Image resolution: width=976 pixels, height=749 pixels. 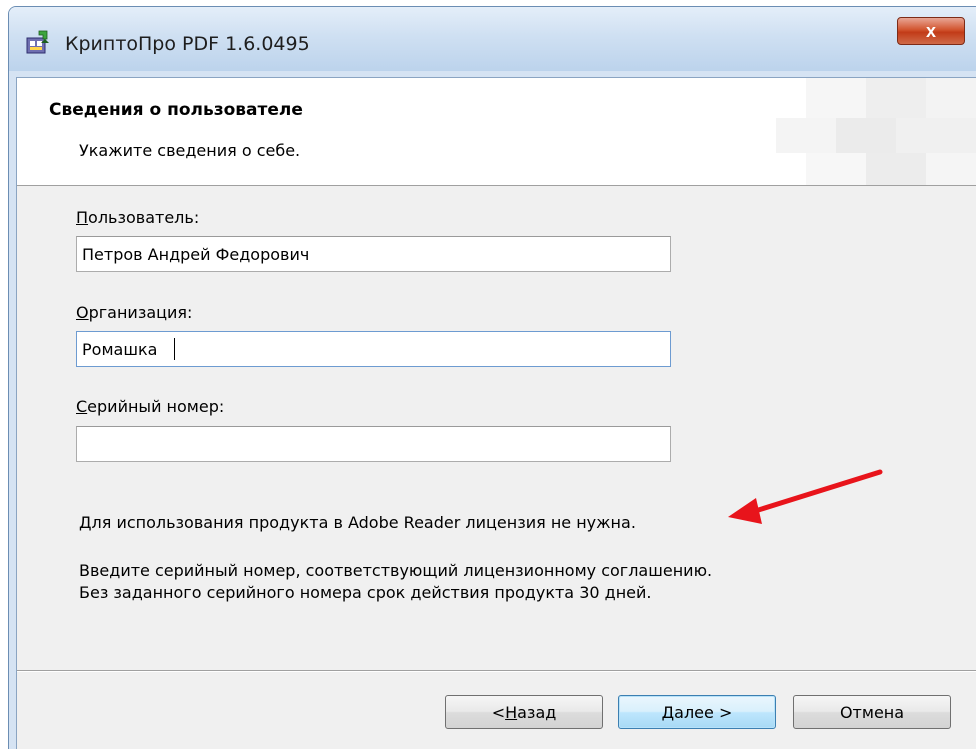 What do you see at coordinates (82, 312) in the screenshot?
I see `organization-label-accel: О` at bounding box center [82, 312].